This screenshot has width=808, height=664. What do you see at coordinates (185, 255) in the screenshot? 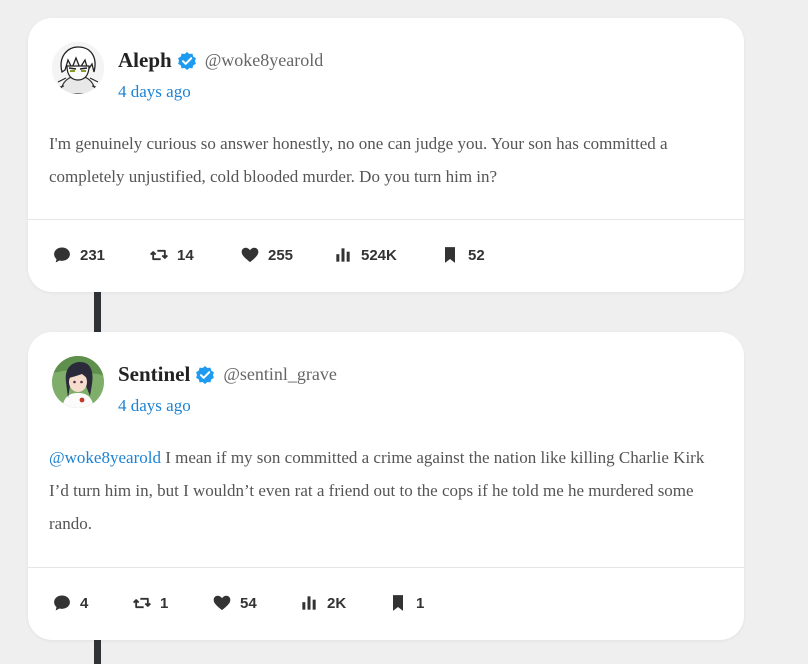
I see `repost-count: 14` at bounding box center [185, 255].